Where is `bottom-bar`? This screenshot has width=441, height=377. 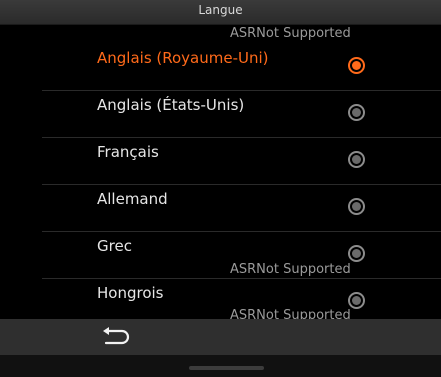 bottom-bar is located at coordinates (220, 337).